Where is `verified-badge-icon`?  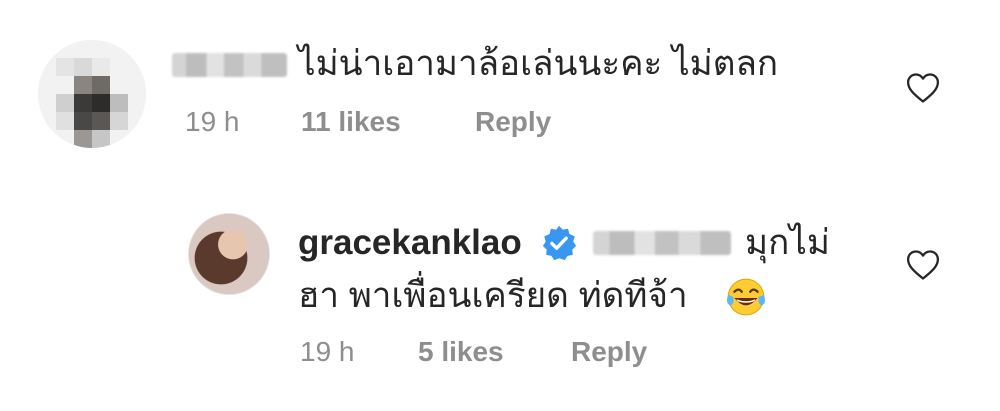 verified-badge-icon is located at coordinates (559, 243).